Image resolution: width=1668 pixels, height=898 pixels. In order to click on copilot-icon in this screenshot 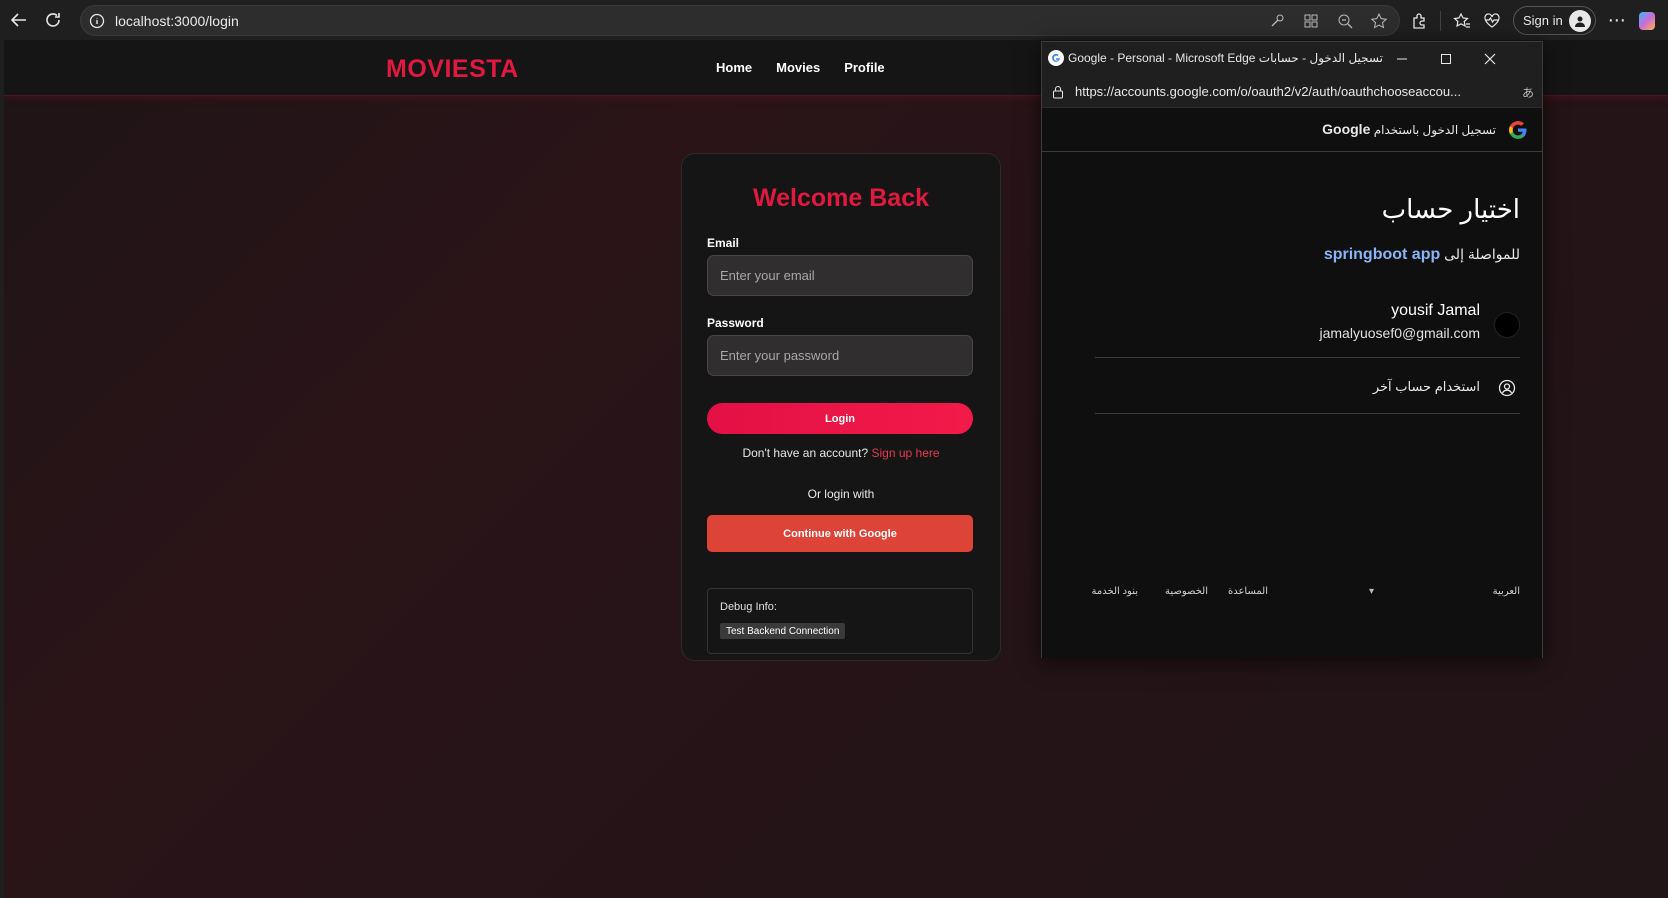, I will do `click(1646, 20)`.